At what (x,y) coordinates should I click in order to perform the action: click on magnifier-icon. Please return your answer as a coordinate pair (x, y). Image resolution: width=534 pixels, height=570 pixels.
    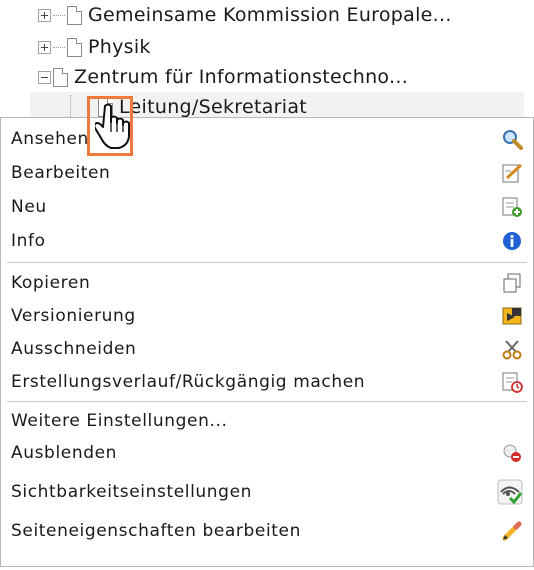
    Looking at the image, I should click on (512, 139).